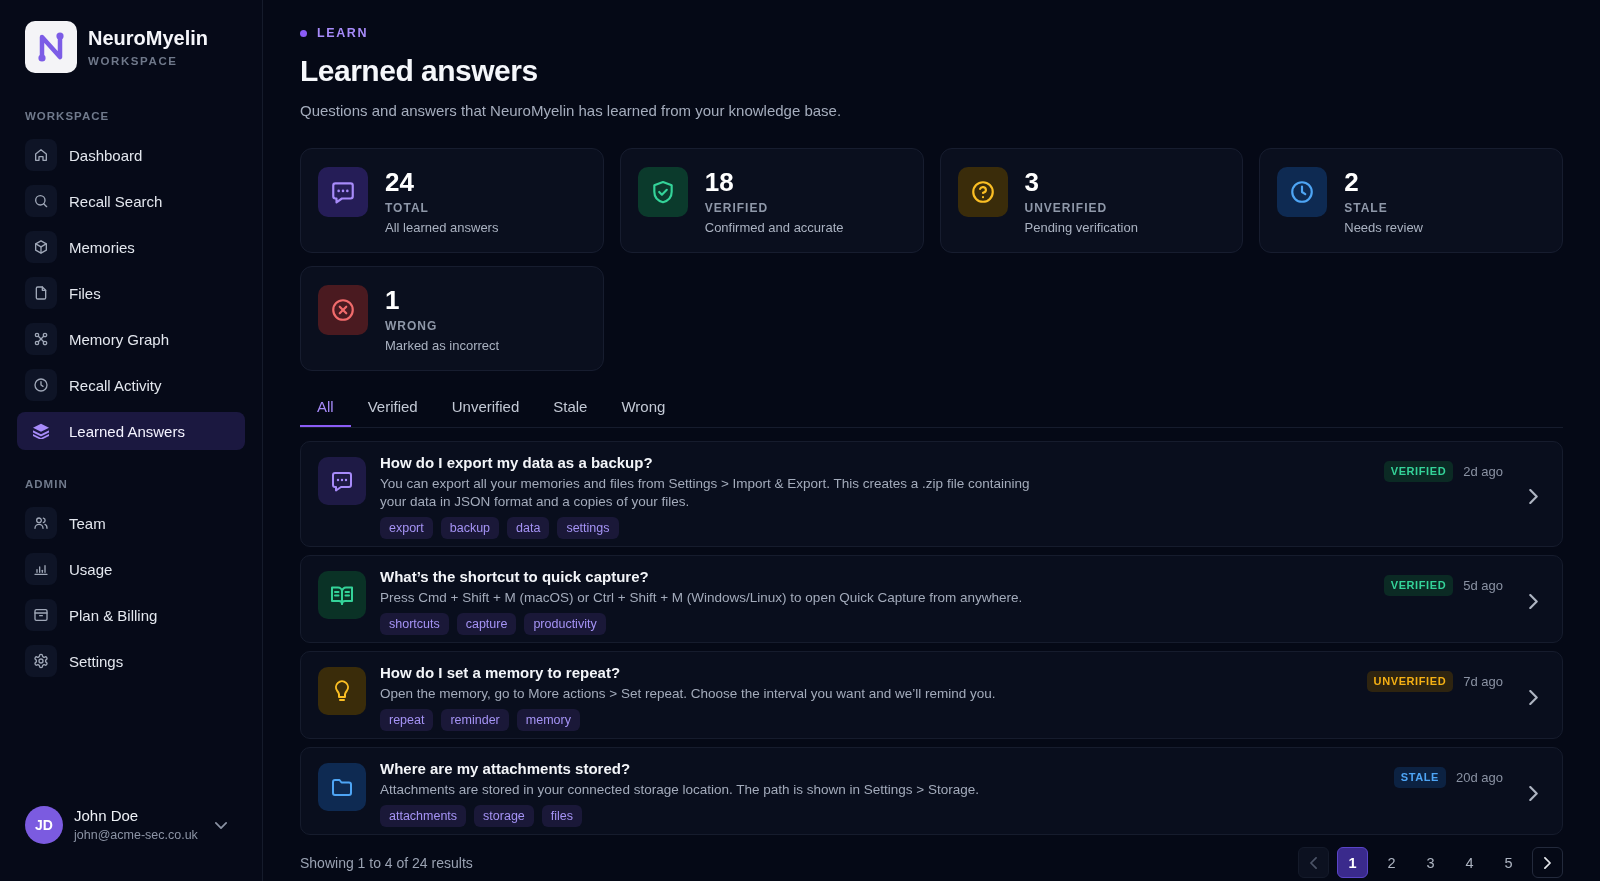  I want to click on nav-item: Plan & Billing, so click(131, 615).